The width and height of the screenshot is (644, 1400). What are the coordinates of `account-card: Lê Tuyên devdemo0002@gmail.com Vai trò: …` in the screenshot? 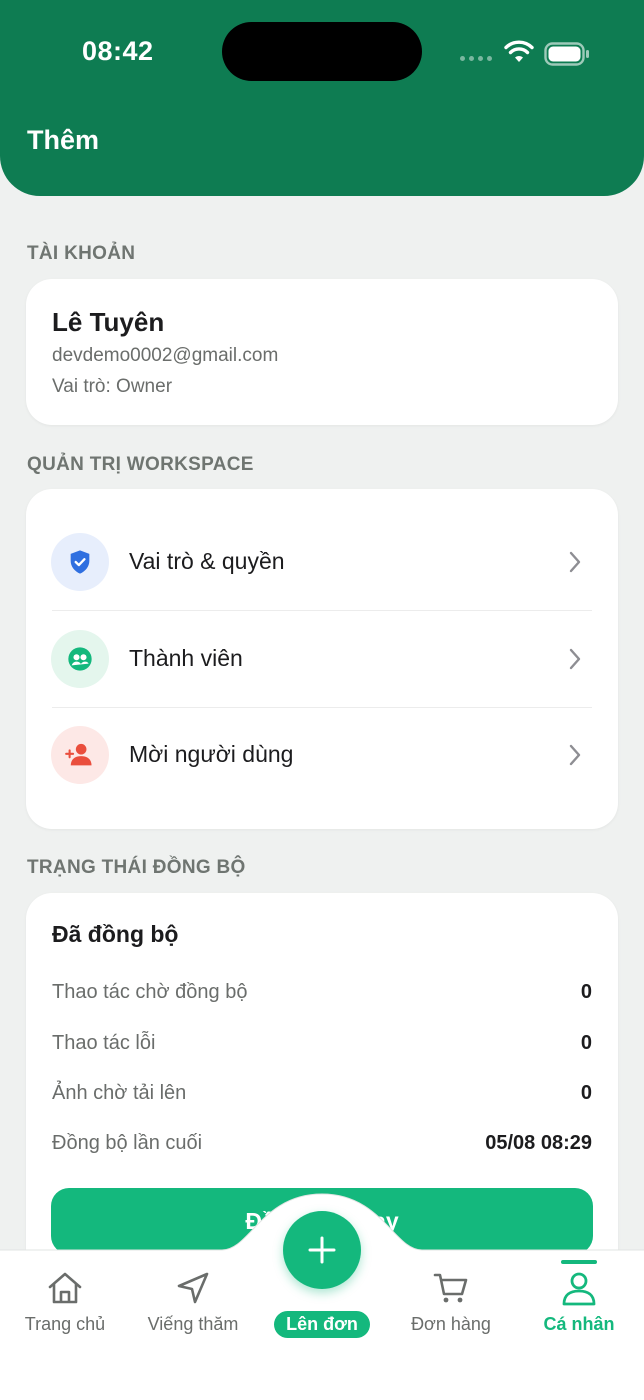 It's located at (322, 352).